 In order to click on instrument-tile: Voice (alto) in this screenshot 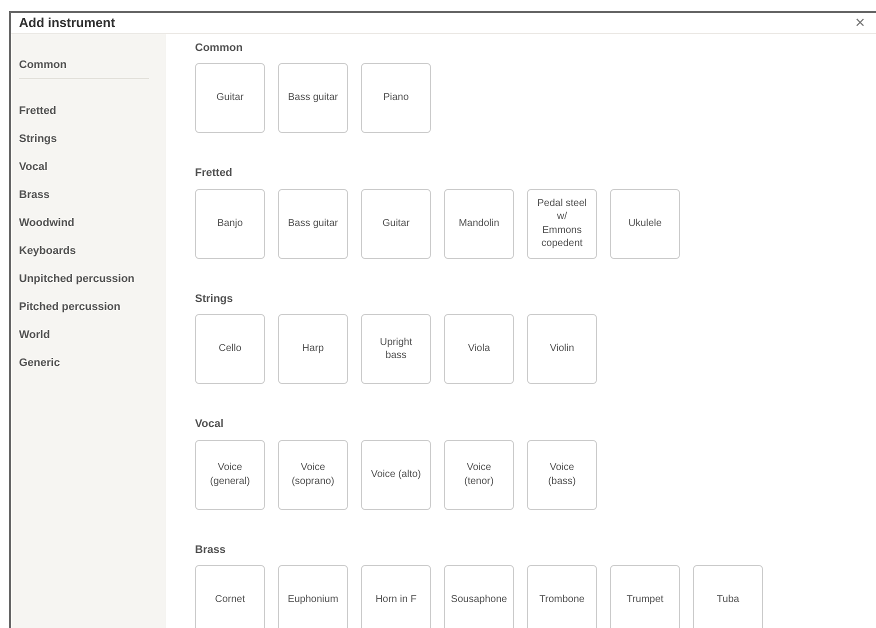, I will do `click(396, 475)`.